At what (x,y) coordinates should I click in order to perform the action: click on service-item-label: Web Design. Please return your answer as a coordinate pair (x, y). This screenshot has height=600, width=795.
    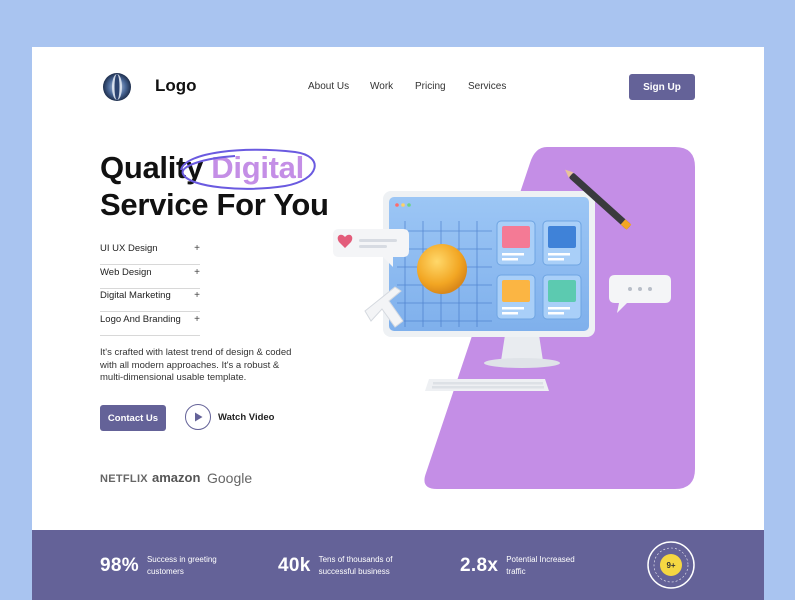
    Looking at the image, I should click on (126, 272).